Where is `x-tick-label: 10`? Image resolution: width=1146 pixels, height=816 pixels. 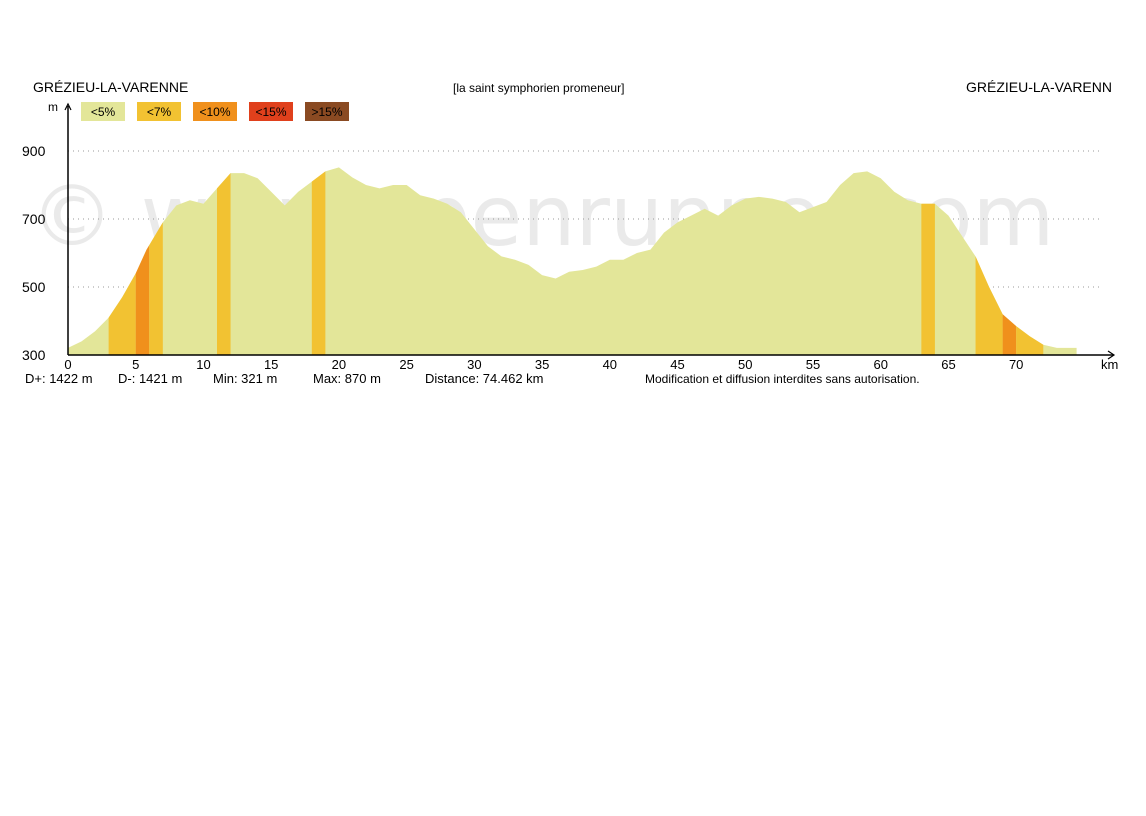
x-tick-label: 10 is located at coordinates (203, 364).